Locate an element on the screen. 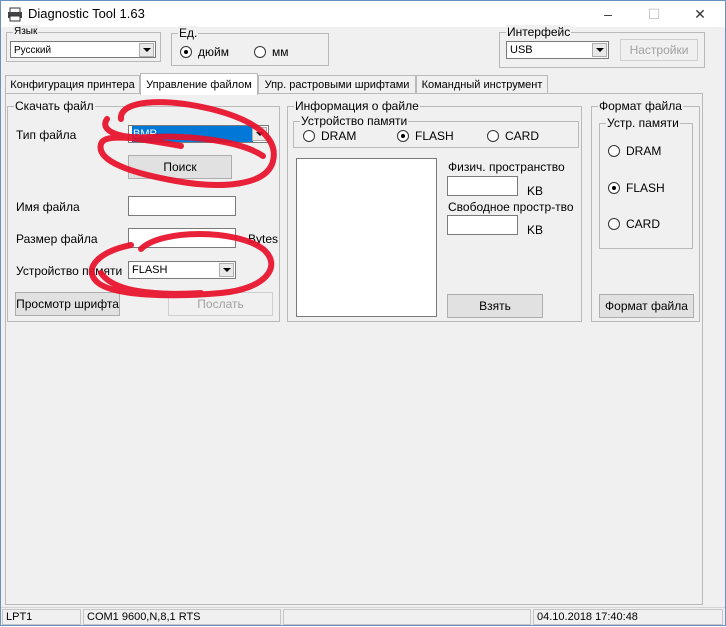  units-group: Ед. дюйм мм is located at coordinates (250, 46).